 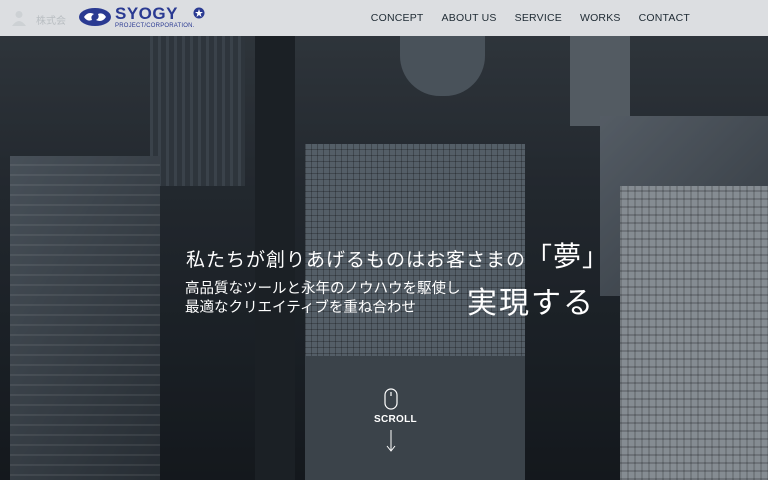 What do you see at coordinates (199, 13) in the screenshot?
I see `star-icon` at bounding box center [199, 13].